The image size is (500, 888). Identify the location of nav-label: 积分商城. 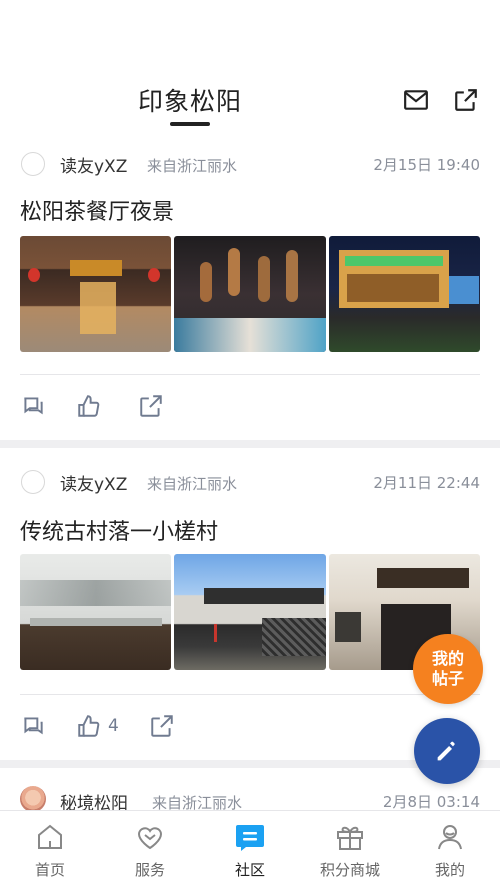
(349, 870).